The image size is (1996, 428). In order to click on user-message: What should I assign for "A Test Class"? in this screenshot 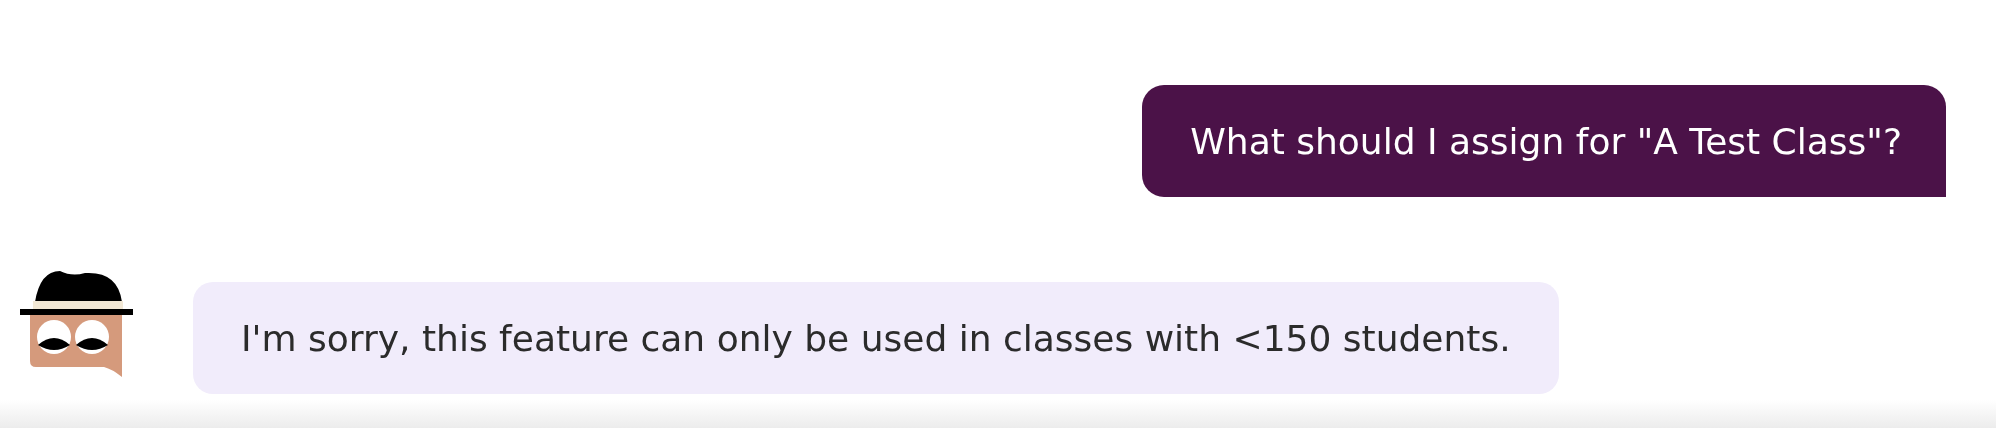, I will do `click(1544, 141)`.